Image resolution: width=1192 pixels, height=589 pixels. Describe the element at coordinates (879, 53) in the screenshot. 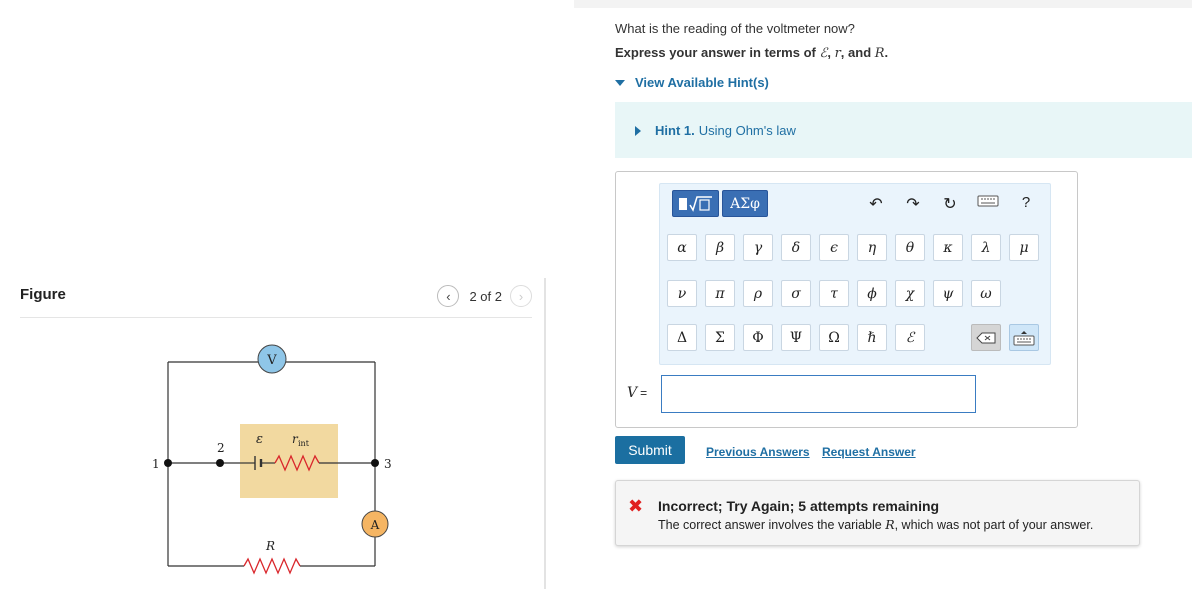

I see `var-R: R` at that location.